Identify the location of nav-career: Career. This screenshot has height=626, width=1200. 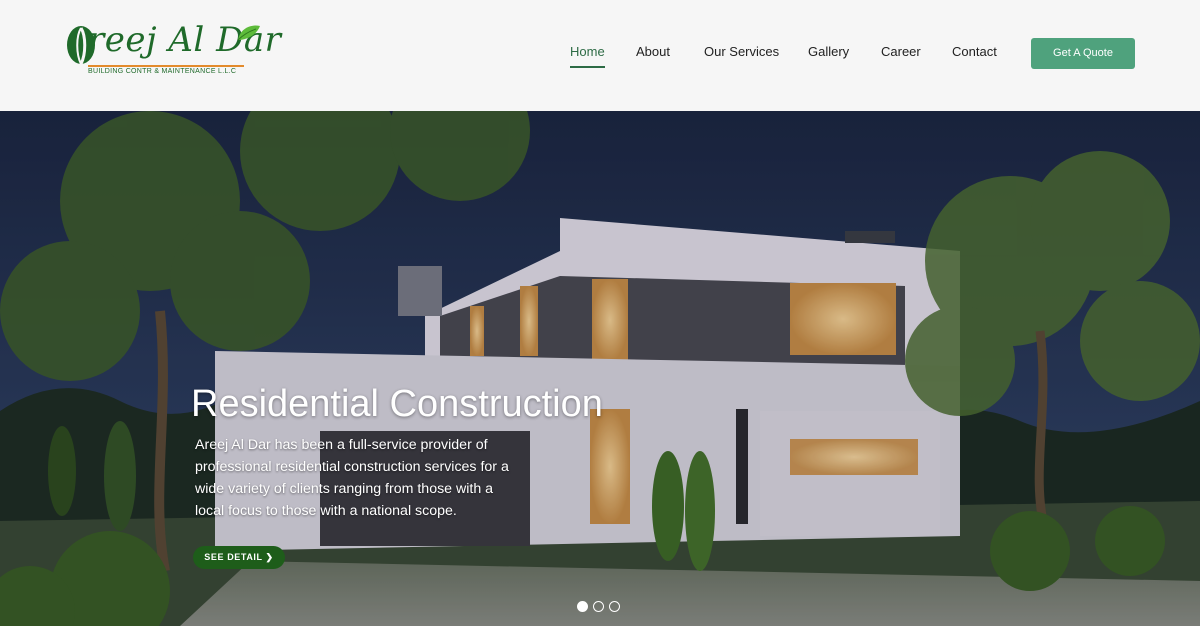
(901, 51).